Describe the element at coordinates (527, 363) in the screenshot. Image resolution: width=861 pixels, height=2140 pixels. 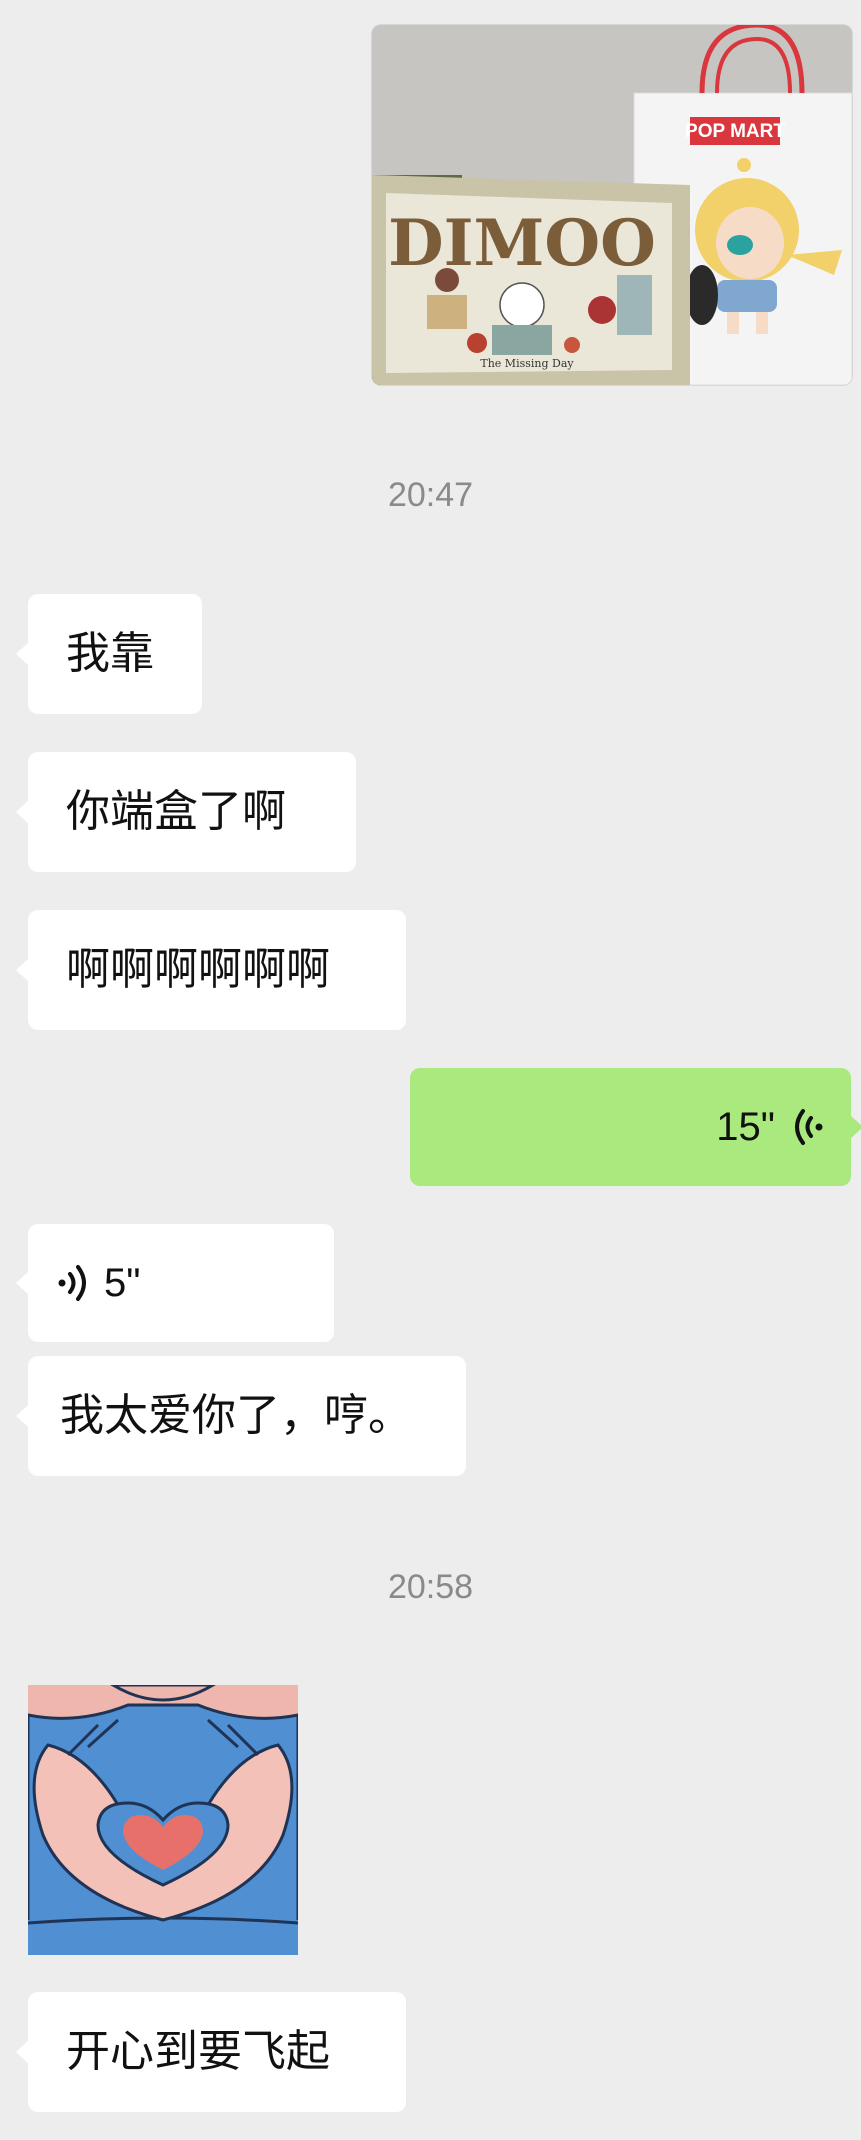
I see `box-subtitle-label: The Missing Day` at that location.